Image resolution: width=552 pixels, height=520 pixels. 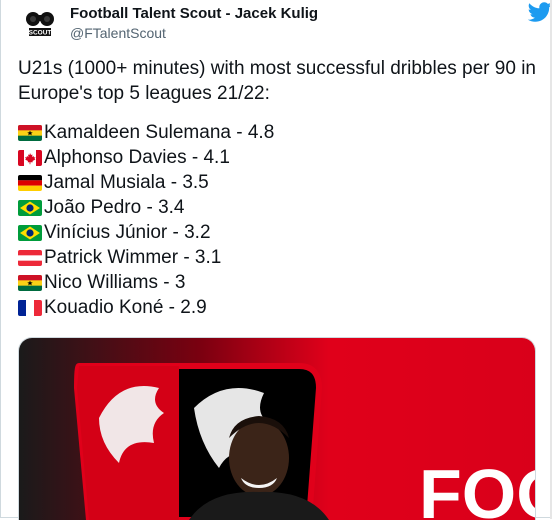 I want to click on account-name: Football Talent Scout - Jacek Kulig, so click(x=194, y=13).